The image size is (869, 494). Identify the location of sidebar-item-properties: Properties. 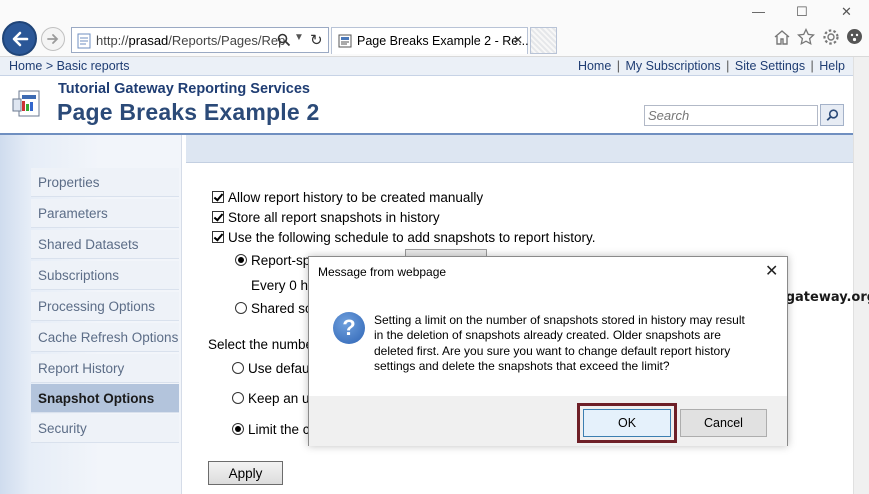
(105, 182).